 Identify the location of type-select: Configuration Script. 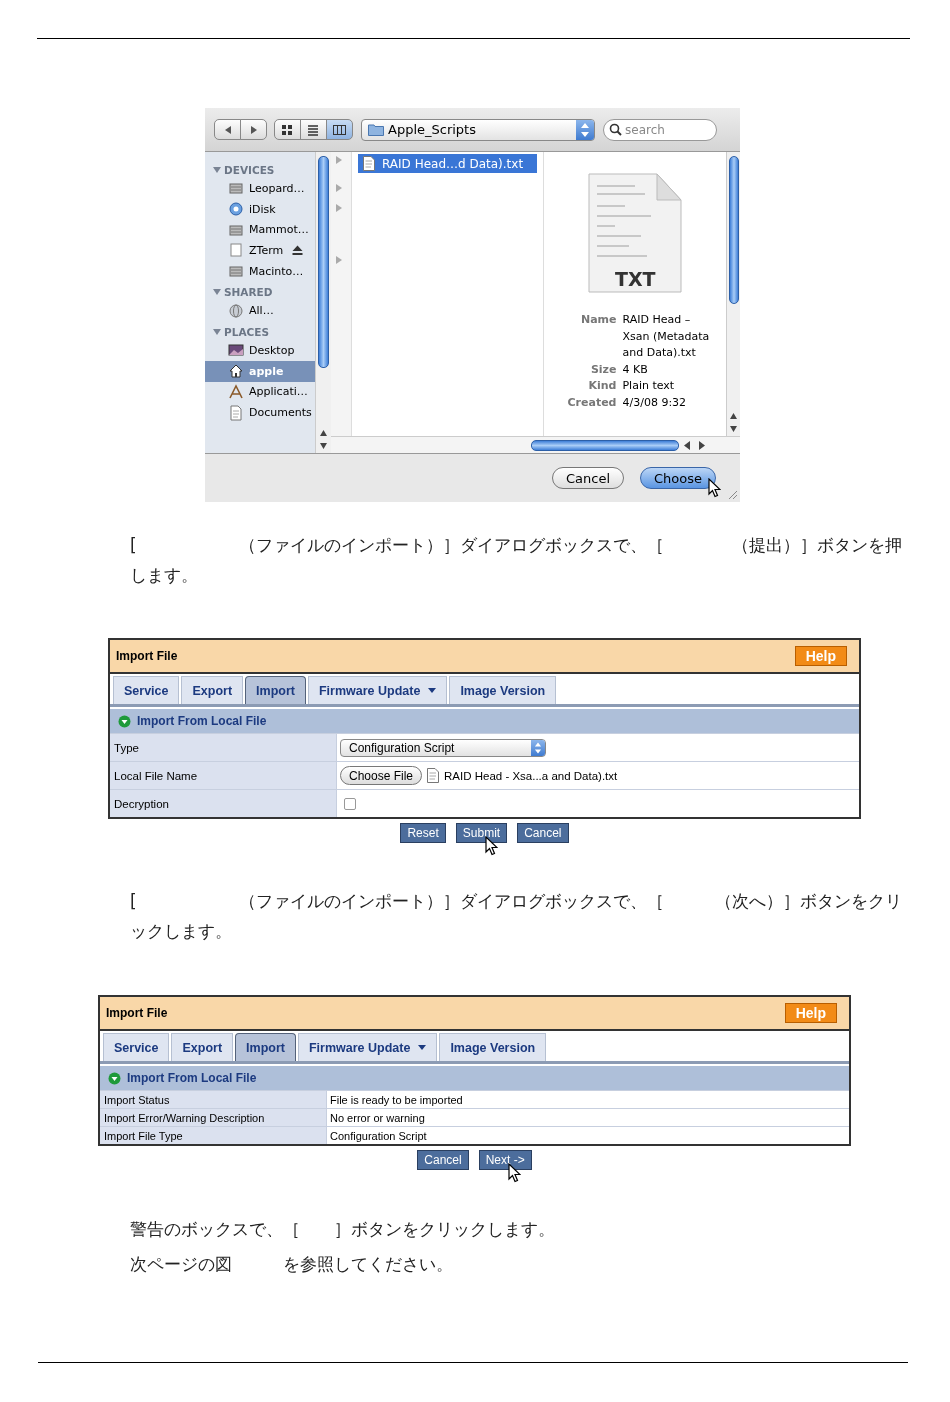
(443, 747).